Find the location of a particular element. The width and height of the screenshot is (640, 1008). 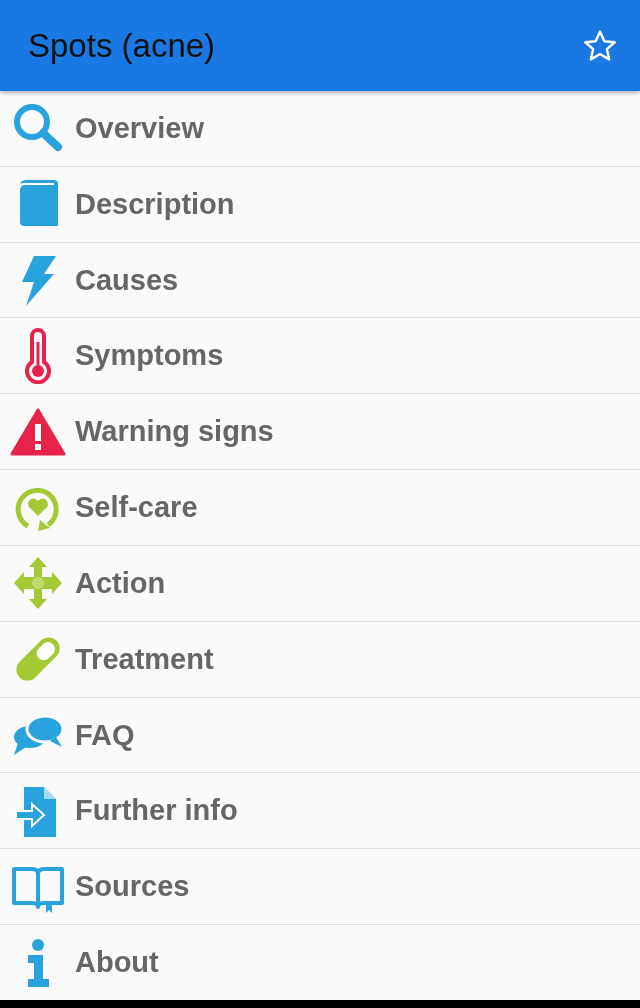

menu-item-label: About is located at coordinates (117, 962).